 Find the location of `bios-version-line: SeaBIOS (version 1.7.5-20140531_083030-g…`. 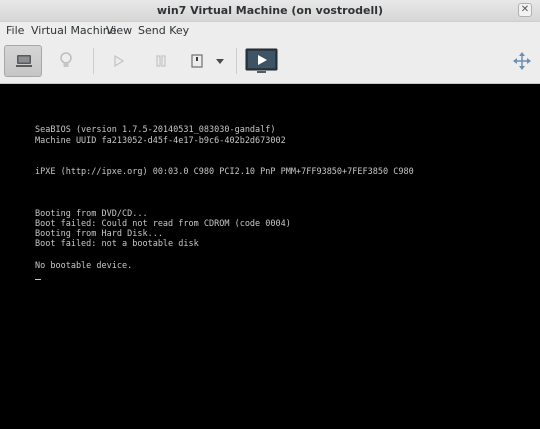

bios-version-line: SeaBIOS (version 1.7.5-20140531_083030-g… is located at coordinates (155, 130).